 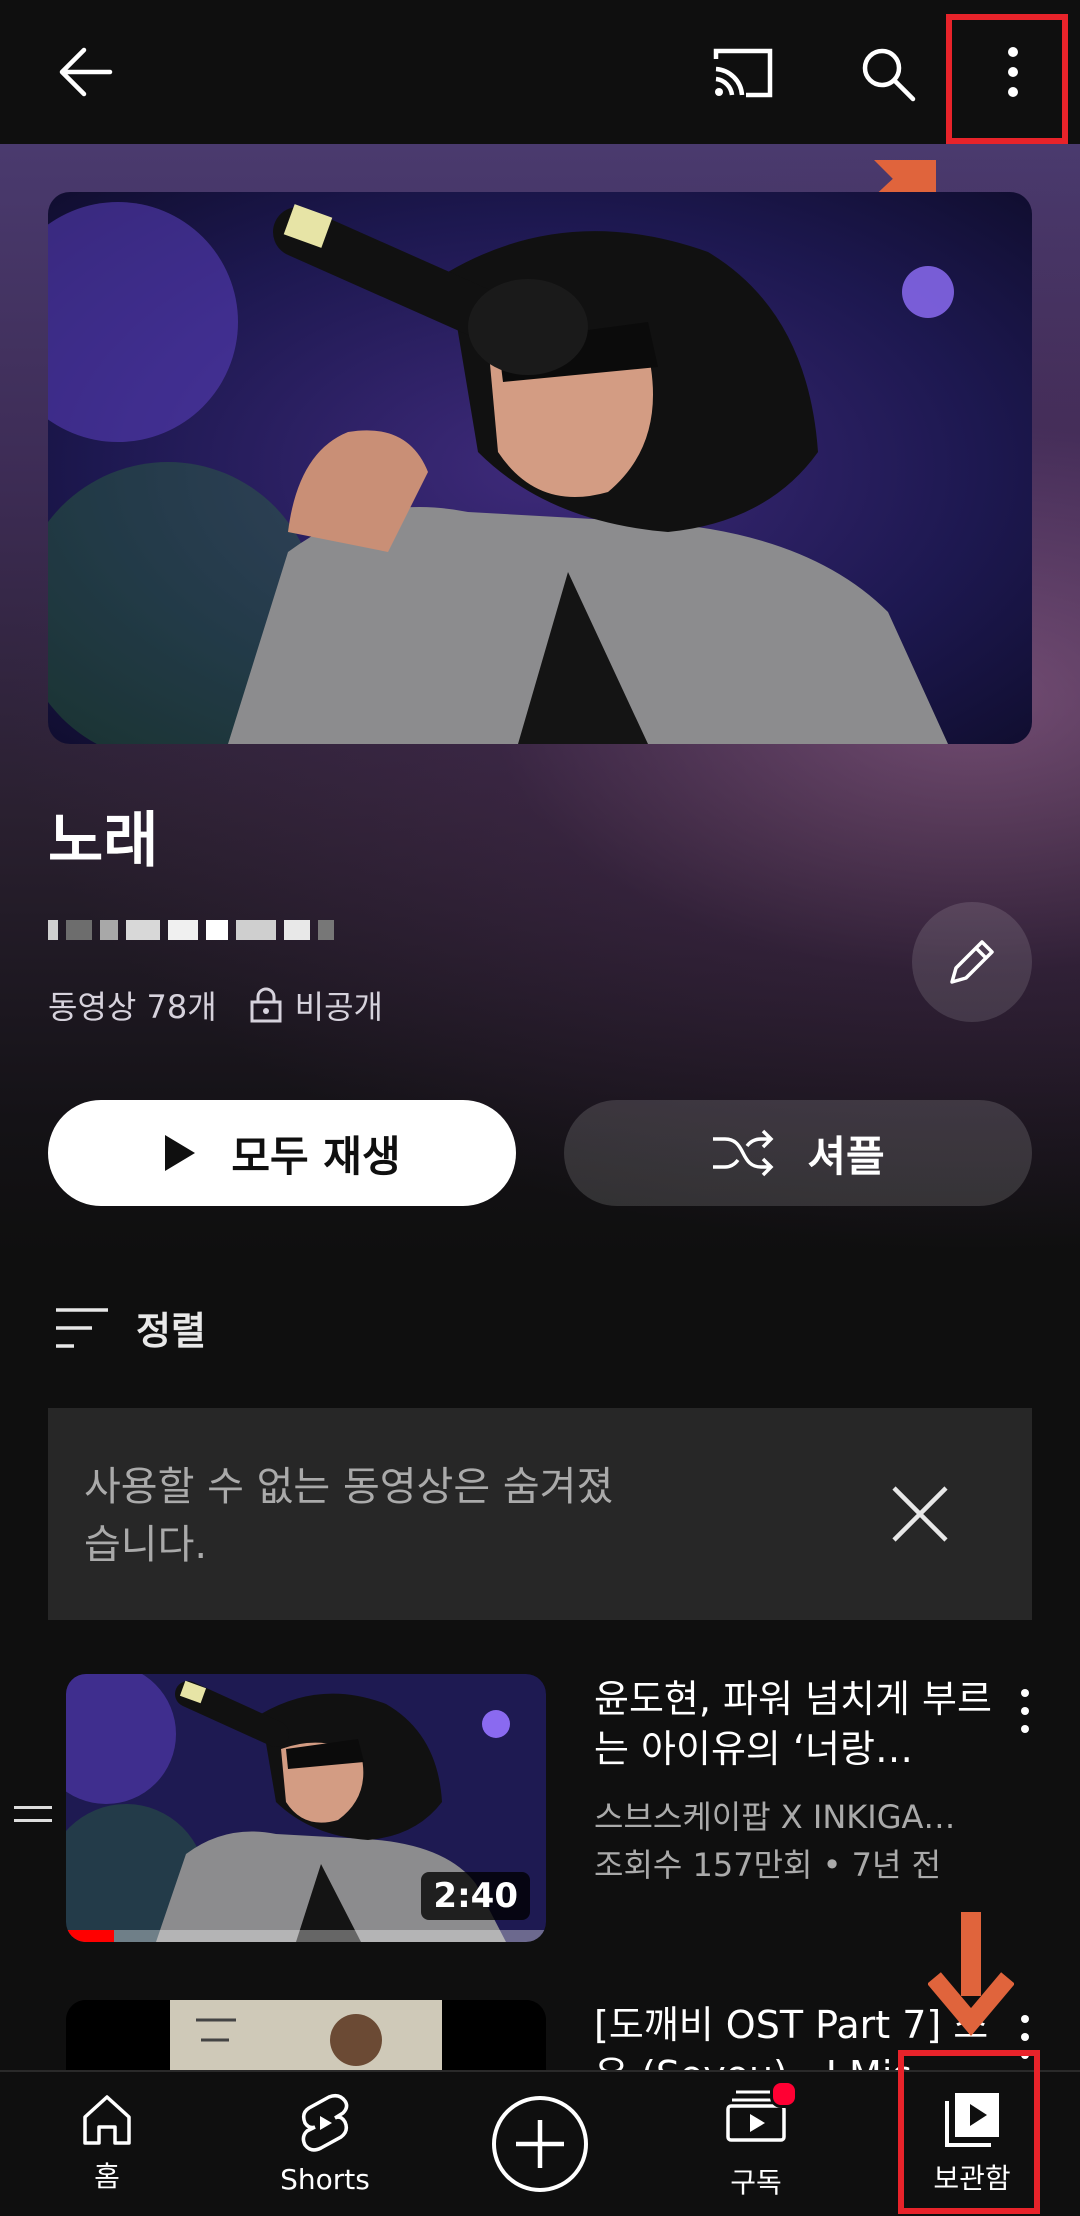 I want to click on nav-create, so click(x=540, y=2144).